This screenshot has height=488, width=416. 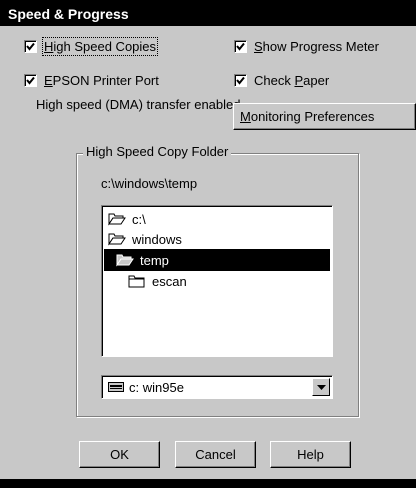 I want to click on dialog-title: Speed & Progress, so click(x=208, y=13).